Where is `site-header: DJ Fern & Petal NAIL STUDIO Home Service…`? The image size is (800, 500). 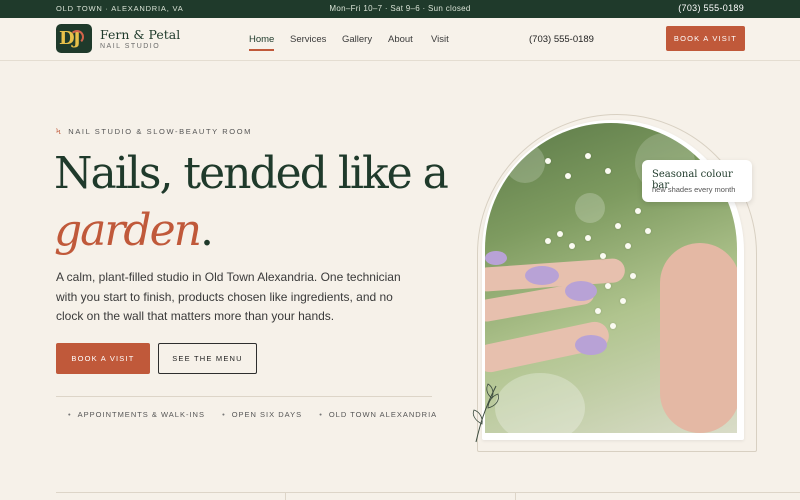
site-header: DJ Fern & Petal NAIL STUDIO Home Service… is located at coordinates (400, 39).